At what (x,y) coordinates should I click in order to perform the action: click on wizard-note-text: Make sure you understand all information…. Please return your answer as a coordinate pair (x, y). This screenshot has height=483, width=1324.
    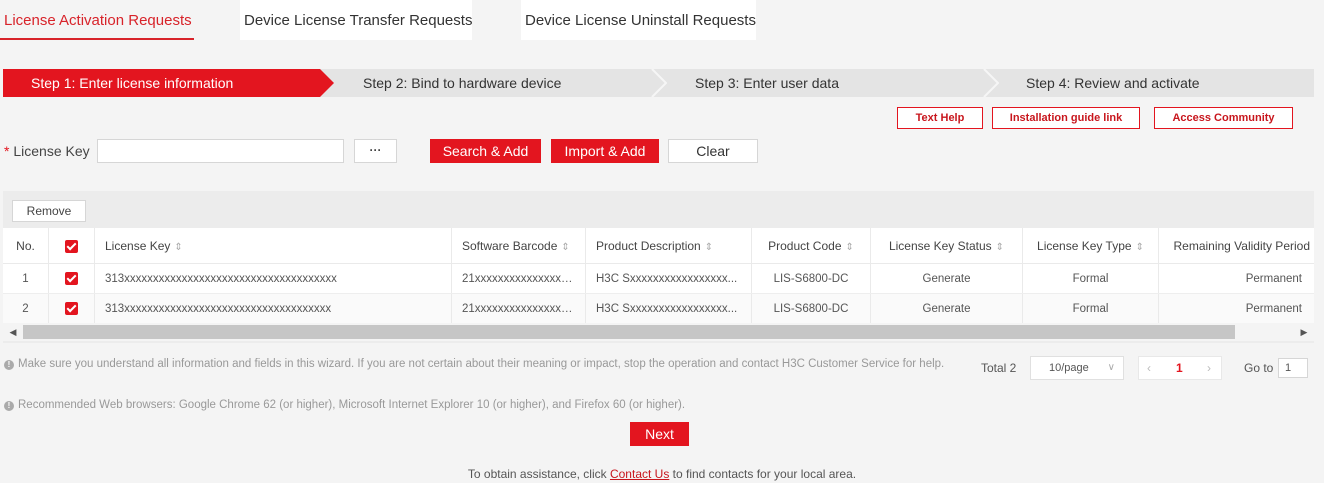
    Looking at the image, I should click on (481, 364).